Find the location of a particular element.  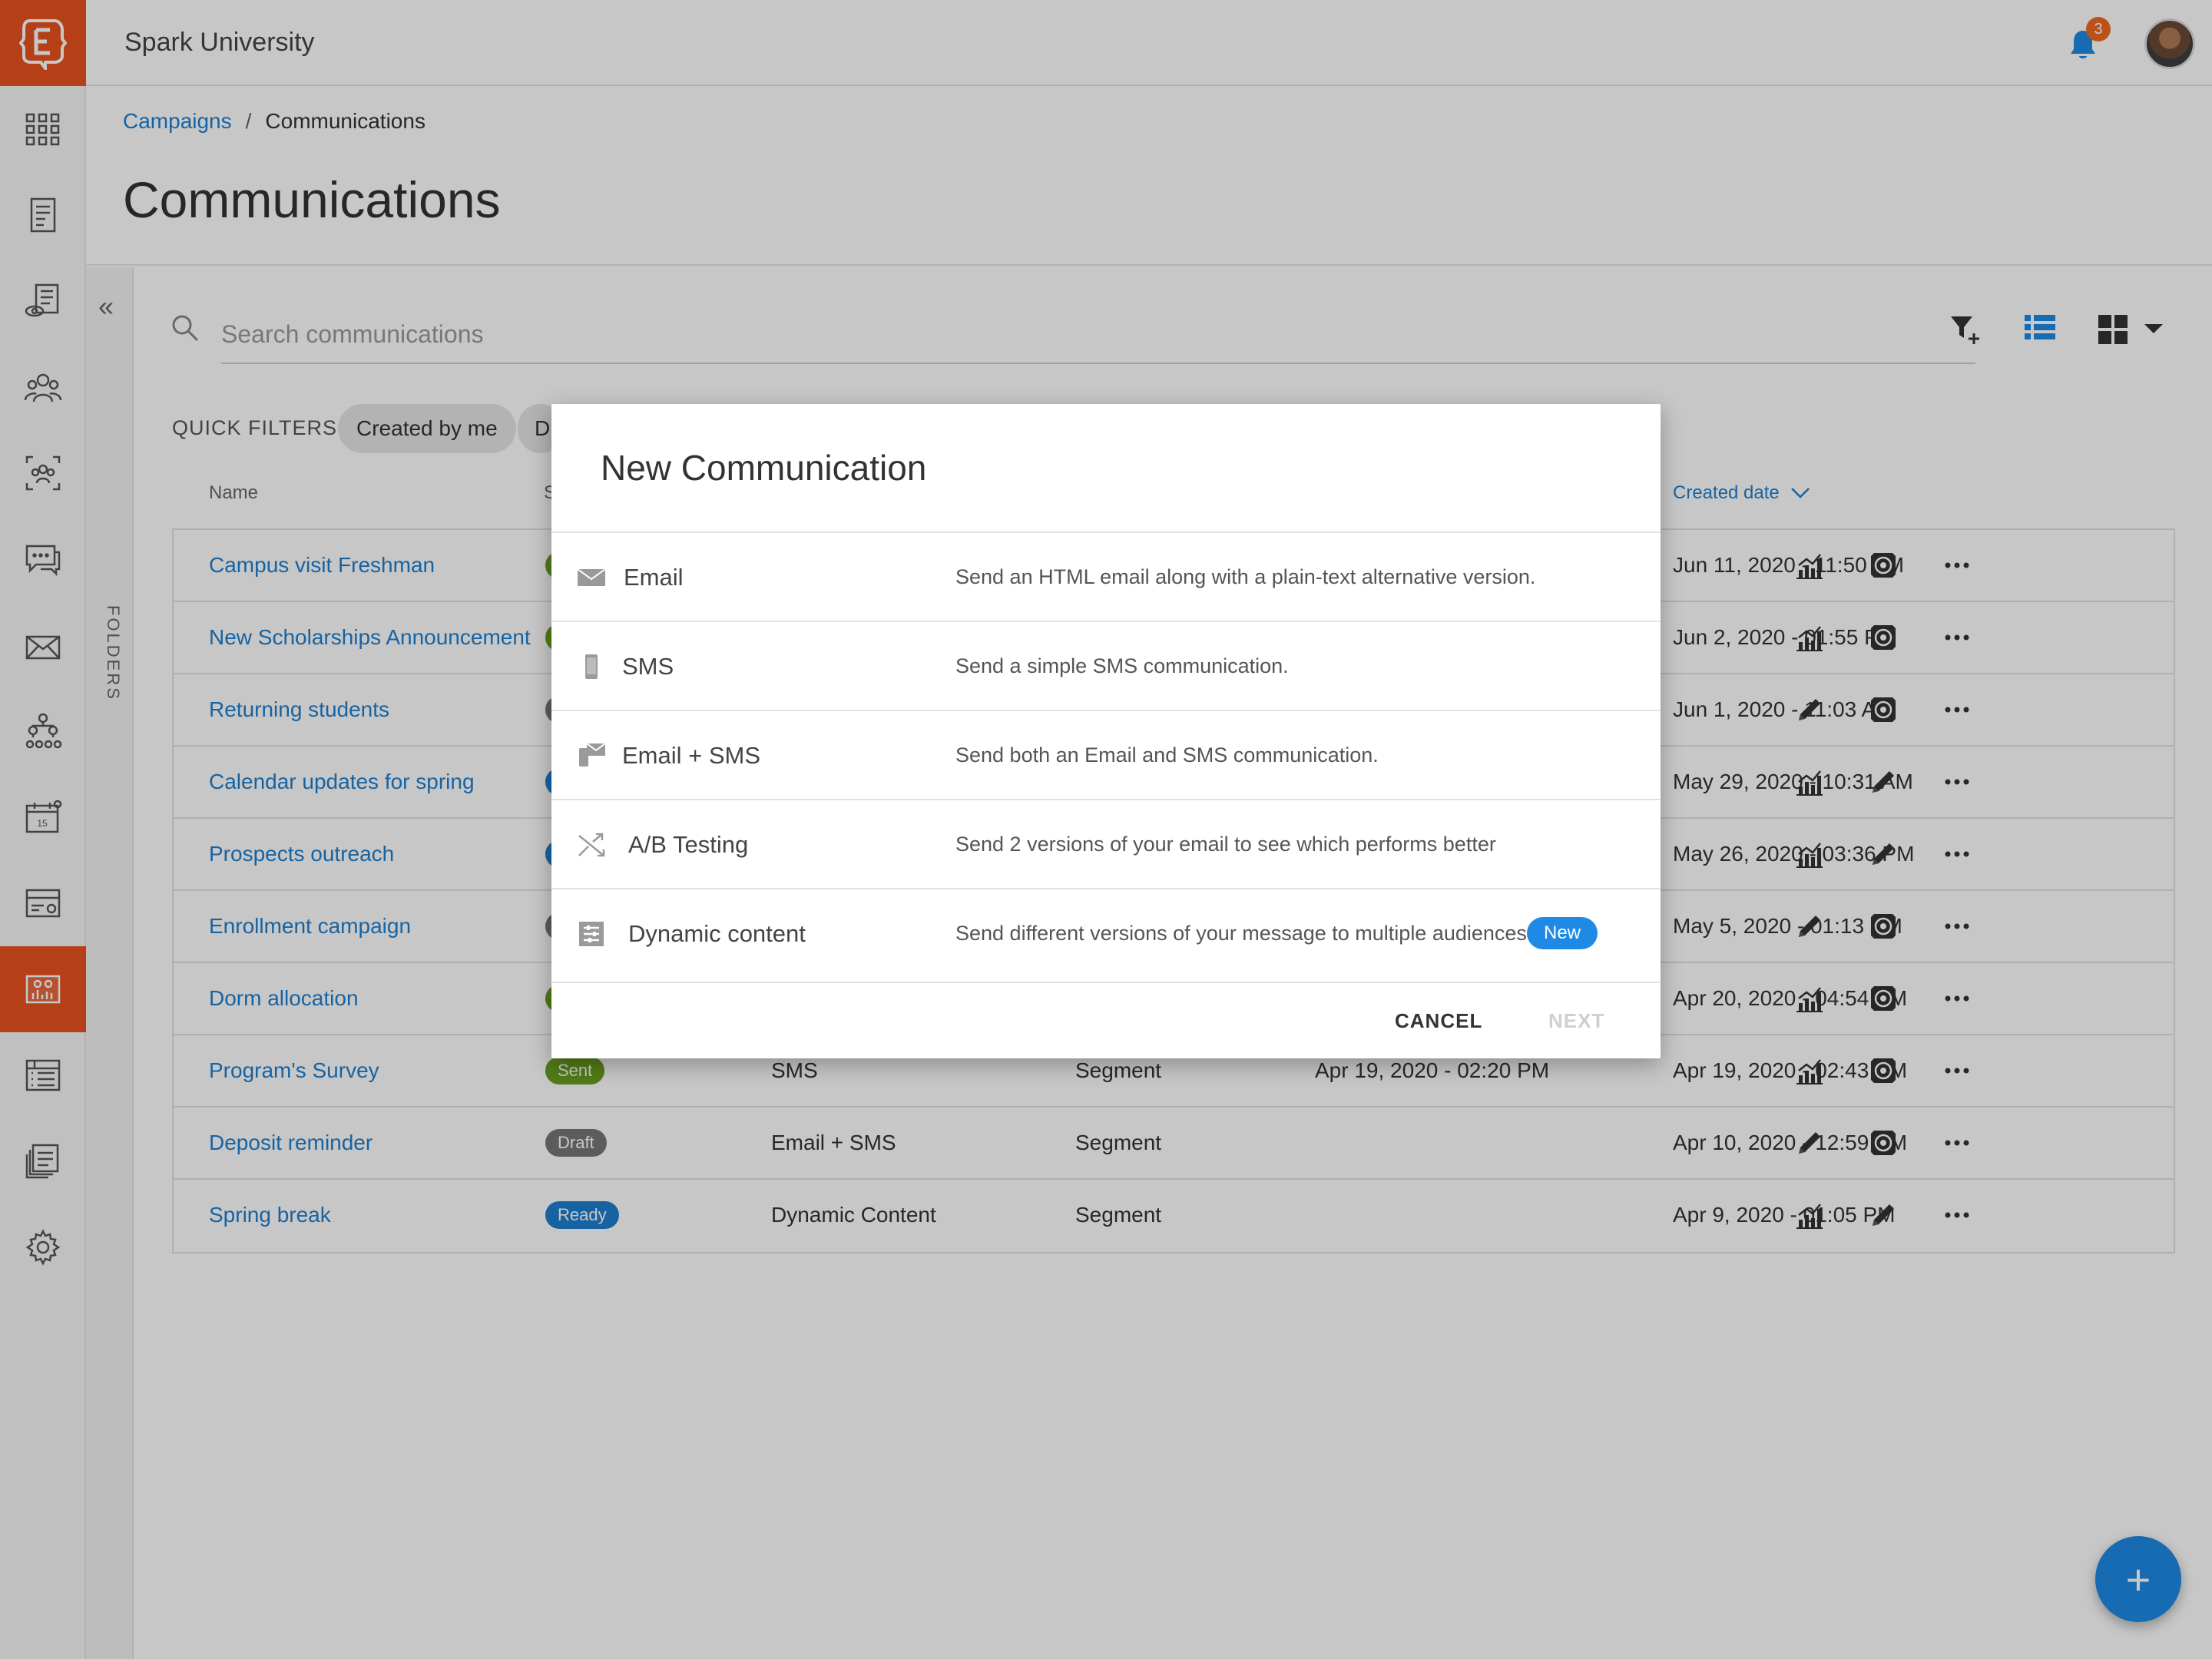

option-description: Send a simple SMS communication. is located at coordinates (1122, 666).